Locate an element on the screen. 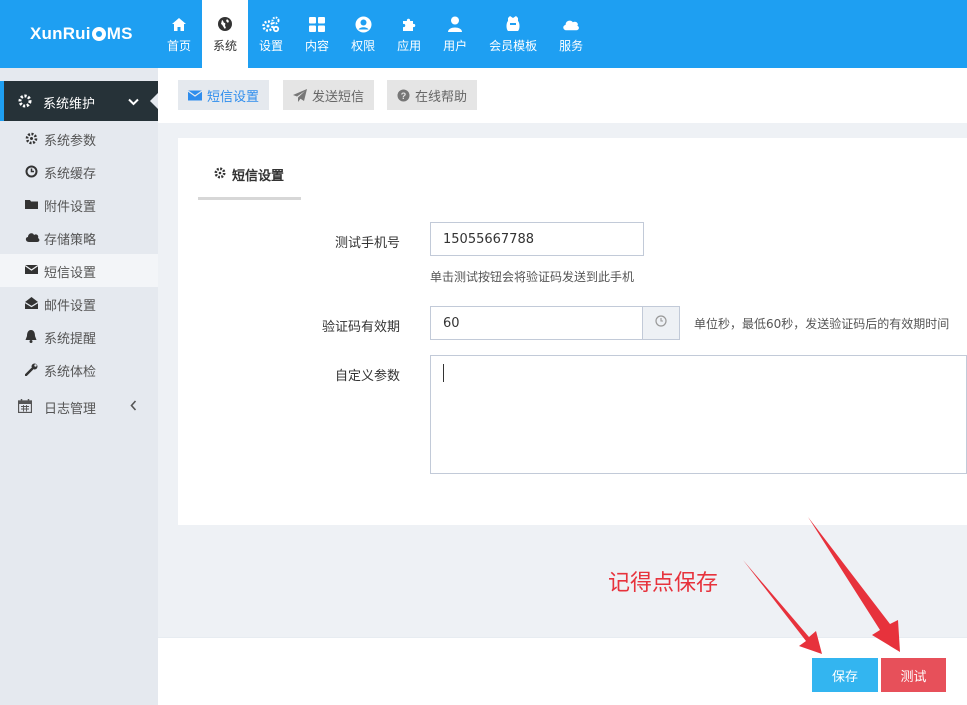 The width and height of the screenshot is (967, 705). nav-settings: 设置 is located at coordinates (271, 34).